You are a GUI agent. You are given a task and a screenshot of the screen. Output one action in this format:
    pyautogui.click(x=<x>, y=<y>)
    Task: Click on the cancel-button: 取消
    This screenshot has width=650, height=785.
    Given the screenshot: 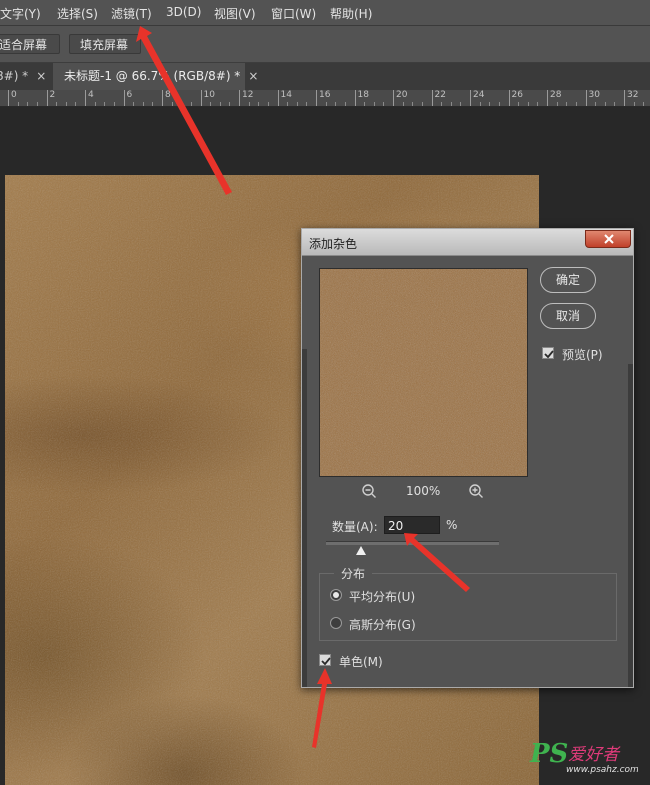 What is the action you would take?
    pyautogui.click(x=568, y=316)
    